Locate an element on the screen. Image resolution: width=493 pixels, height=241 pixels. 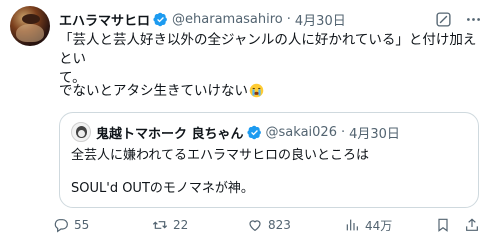
quoted-avatar-face is located at coordinates (81, 133).